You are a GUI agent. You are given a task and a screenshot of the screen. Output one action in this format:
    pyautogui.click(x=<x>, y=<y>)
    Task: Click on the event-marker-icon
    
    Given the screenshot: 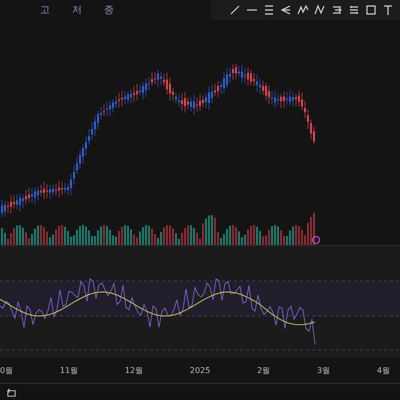 What is the action you would take?
    pyautogui.click(x=316, y=240)
    